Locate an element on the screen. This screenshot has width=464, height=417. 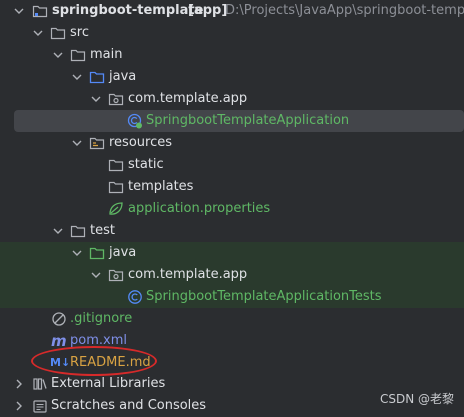
tree-row-app-properties: application.properties is located at coordinates (232, 209).